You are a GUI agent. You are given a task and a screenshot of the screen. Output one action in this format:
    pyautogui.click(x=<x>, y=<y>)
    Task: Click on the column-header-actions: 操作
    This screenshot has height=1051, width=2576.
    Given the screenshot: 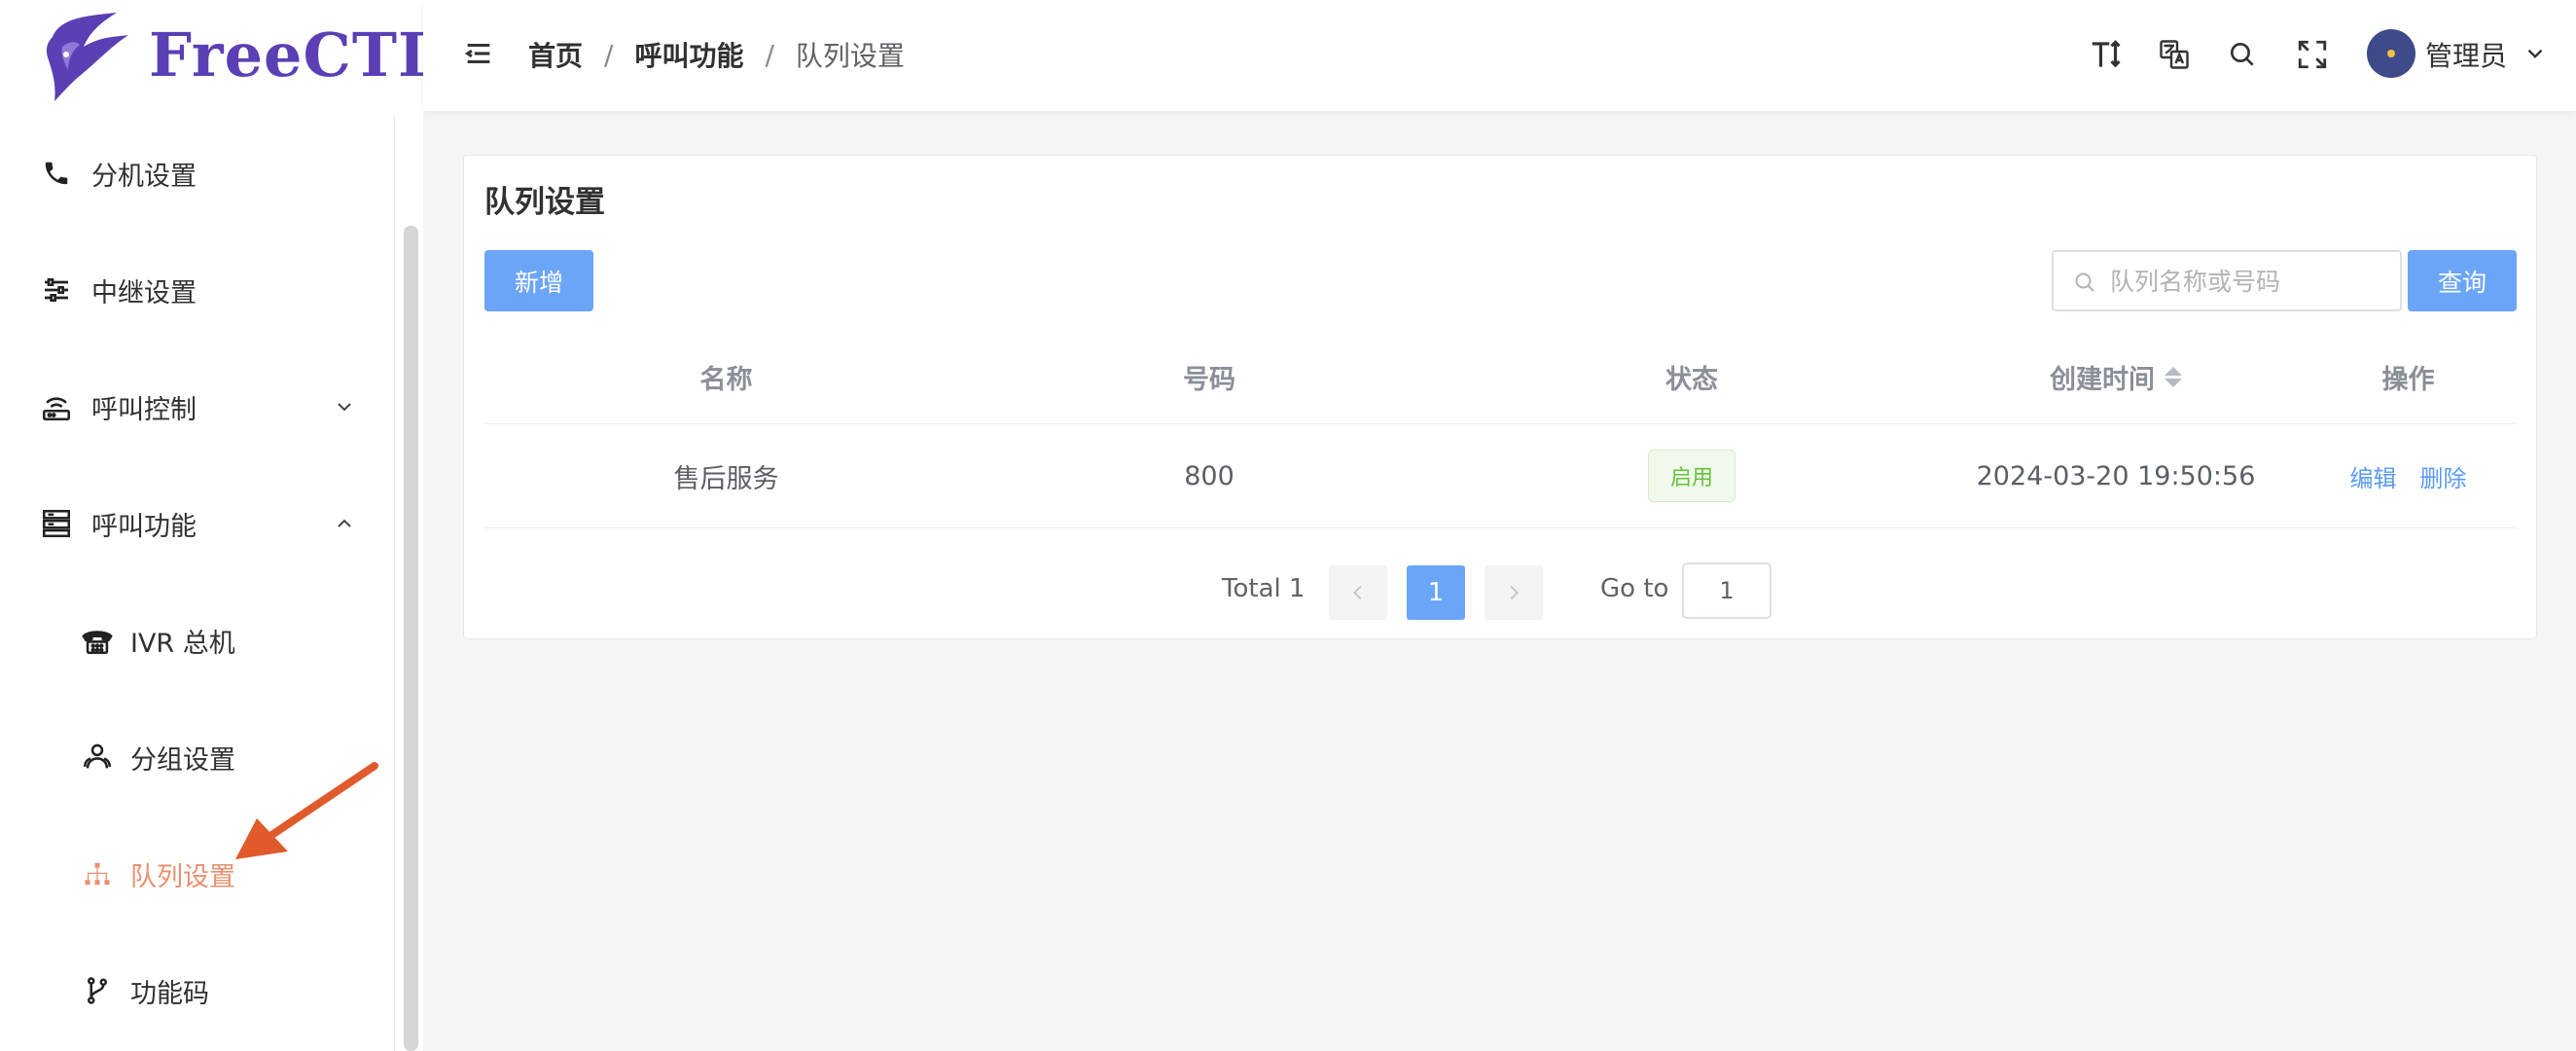 What is the action you would take?
    pyautogui.click(x=2408, y=380)
    